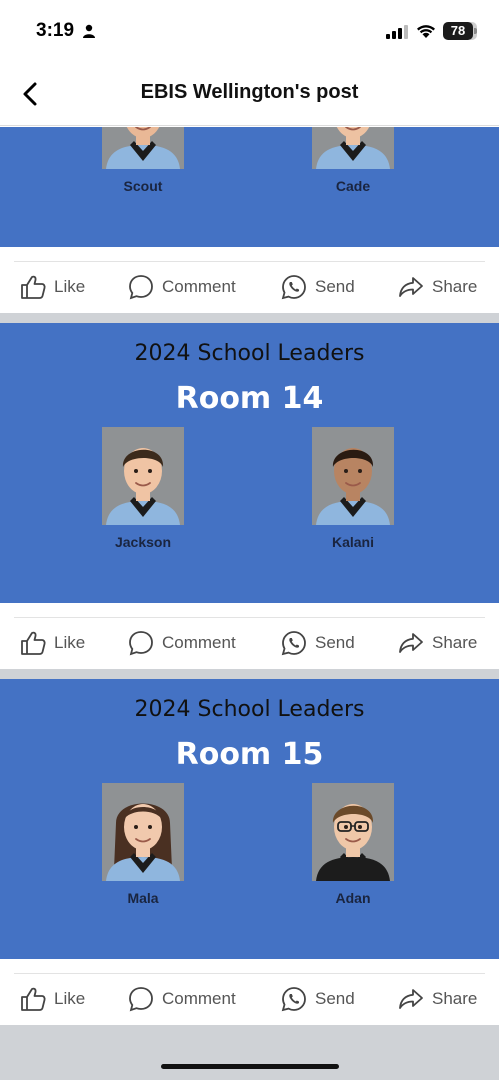 This screenshot has width=499, height=1080. Describe the element at coordinates (250, 1066) in the screenshot. I see `home-indicator` at that location.